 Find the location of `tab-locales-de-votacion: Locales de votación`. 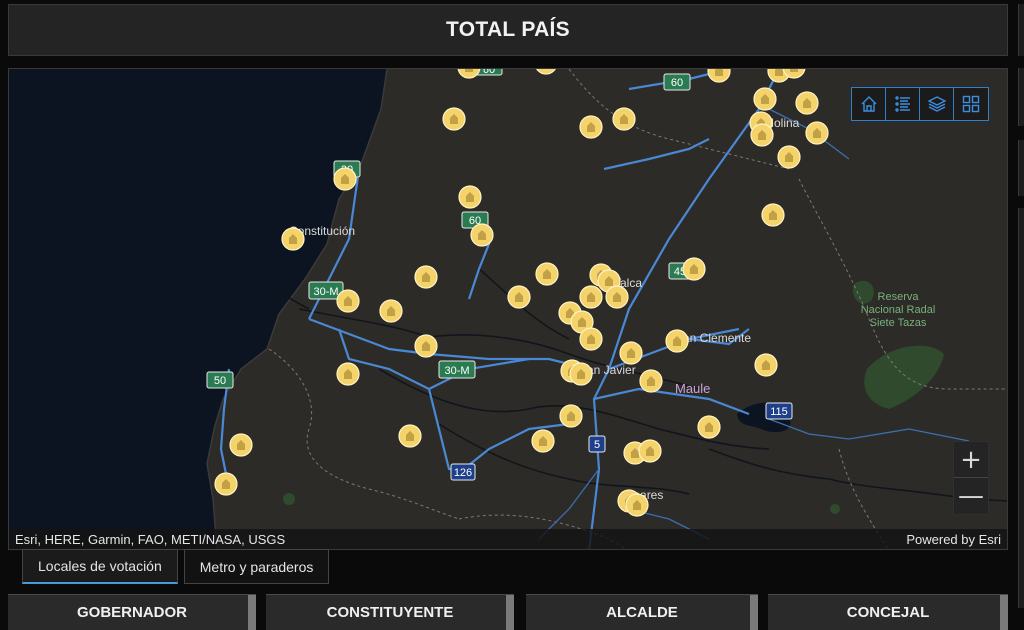

tab-locales-de-votacion: Locales de votación is located at coordinates (100, 566).